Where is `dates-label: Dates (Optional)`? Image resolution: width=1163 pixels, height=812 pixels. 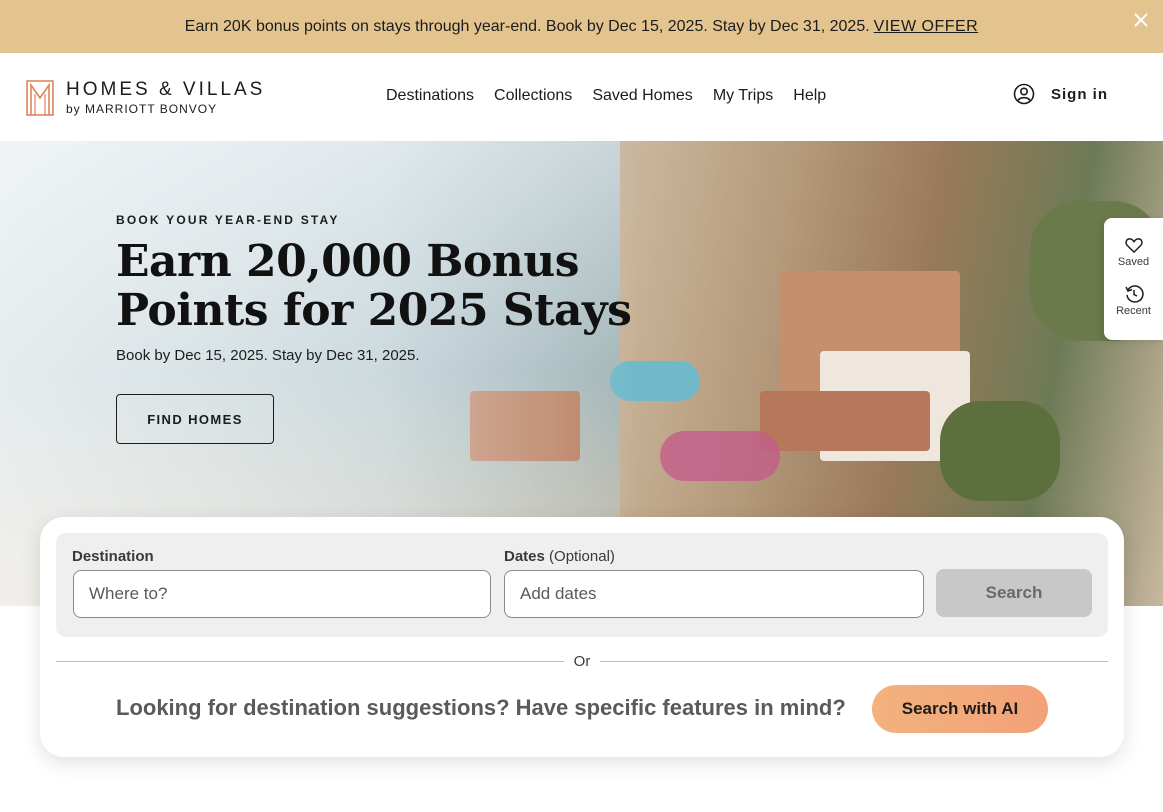
dates-label: Dates (Optional) is located at coordinates (559, 556).